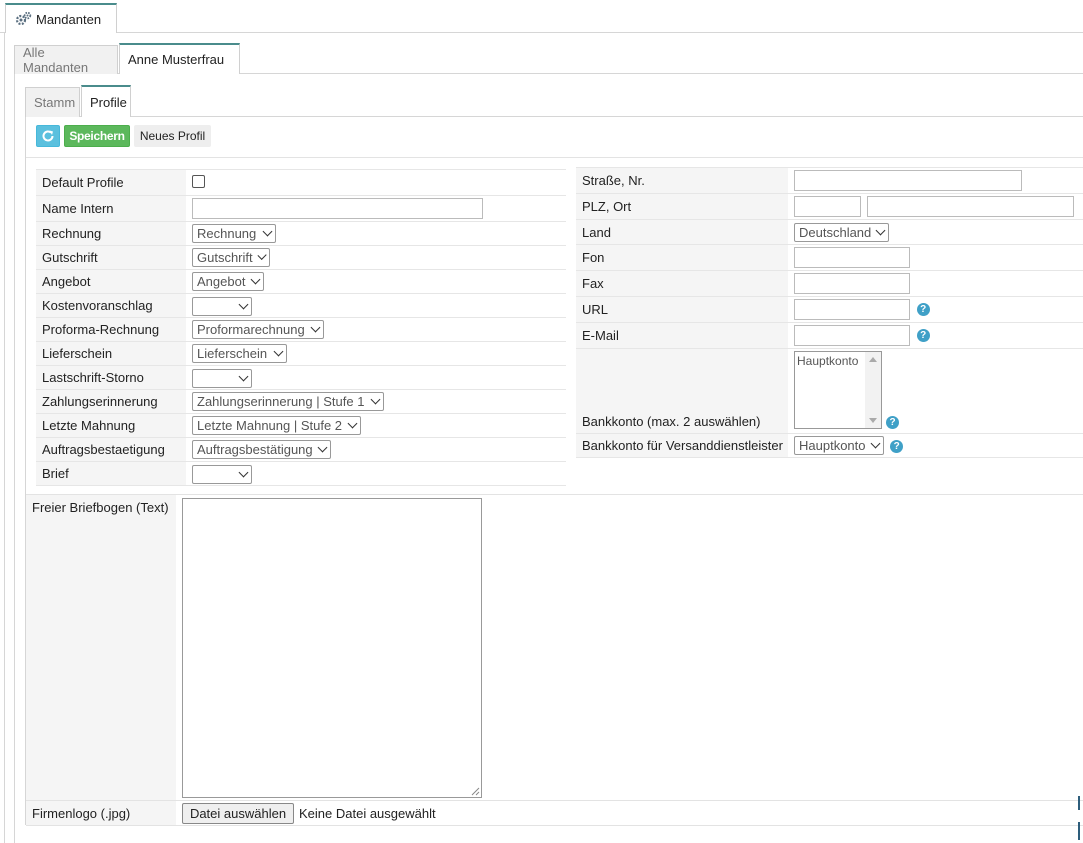 The width and height of the screenshot is (1083, 843). What do you see at coordinates (111, 329) in the screenshot?
I see `select-label: Proforma-Rechnung` at bounding box center [111, 329].